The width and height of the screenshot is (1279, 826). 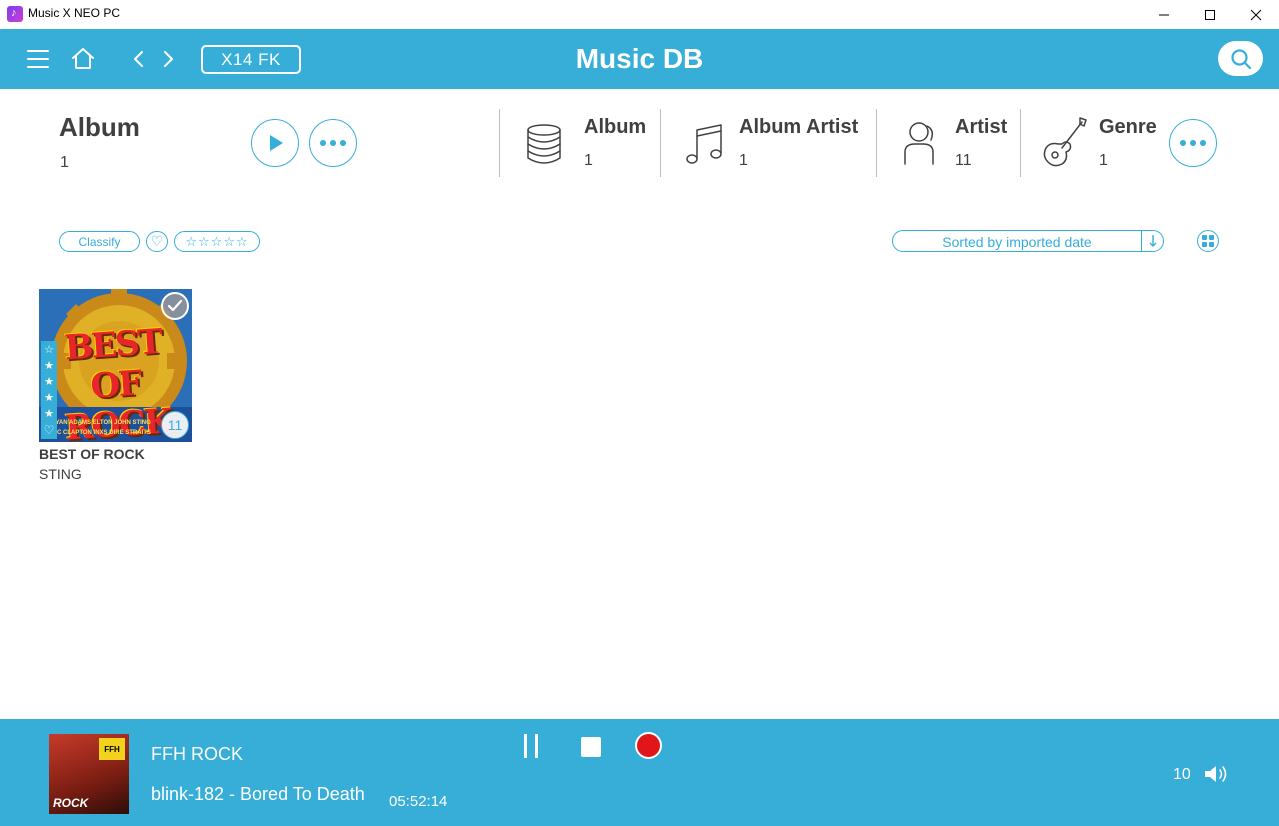 I want to click on database-icon, so click(x=544, y=147).